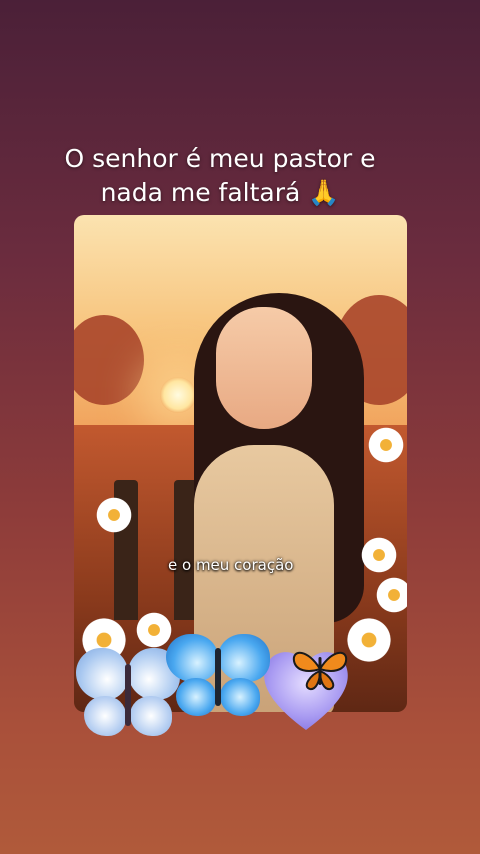 The height and width of the screenshot is (854, 480). Describe the element at coordinates (178, 395) in the screenshot. I see `sunset-sun` at that location.